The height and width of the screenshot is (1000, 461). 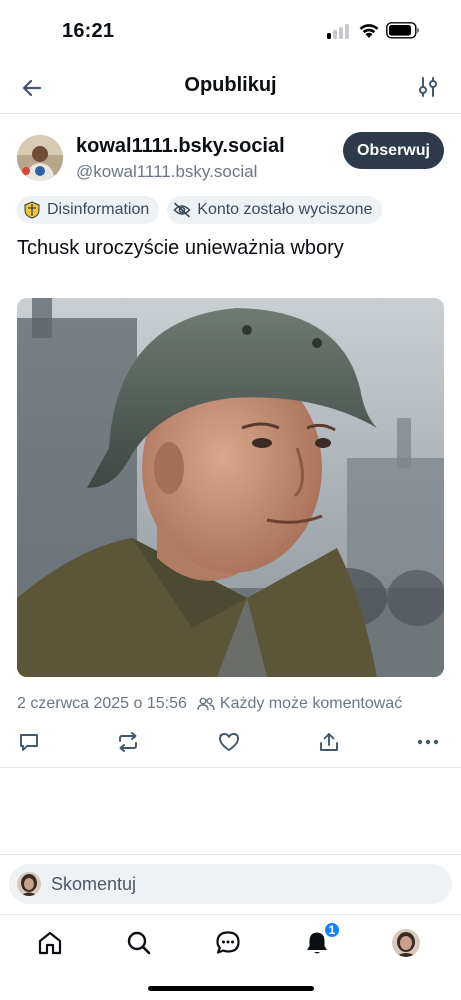 I want to click on share-icon, so click(x=329, y=742).